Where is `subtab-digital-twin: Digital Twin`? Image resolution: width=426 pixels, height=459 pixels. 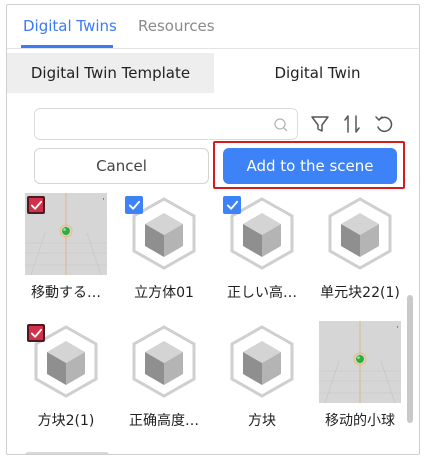 subtab-digital-twin: Digital Twin is located at coordinates (316, 73).